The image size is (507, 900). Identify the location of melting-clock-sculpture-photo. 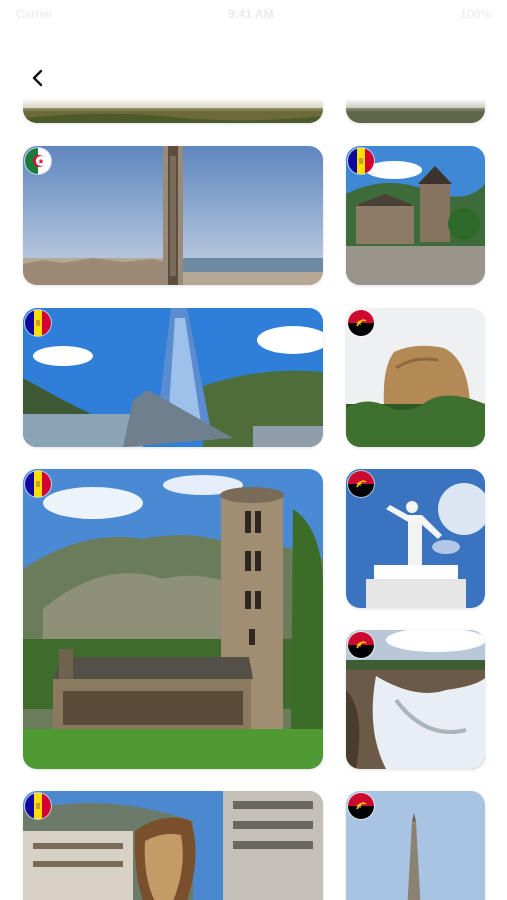
(173, 845).